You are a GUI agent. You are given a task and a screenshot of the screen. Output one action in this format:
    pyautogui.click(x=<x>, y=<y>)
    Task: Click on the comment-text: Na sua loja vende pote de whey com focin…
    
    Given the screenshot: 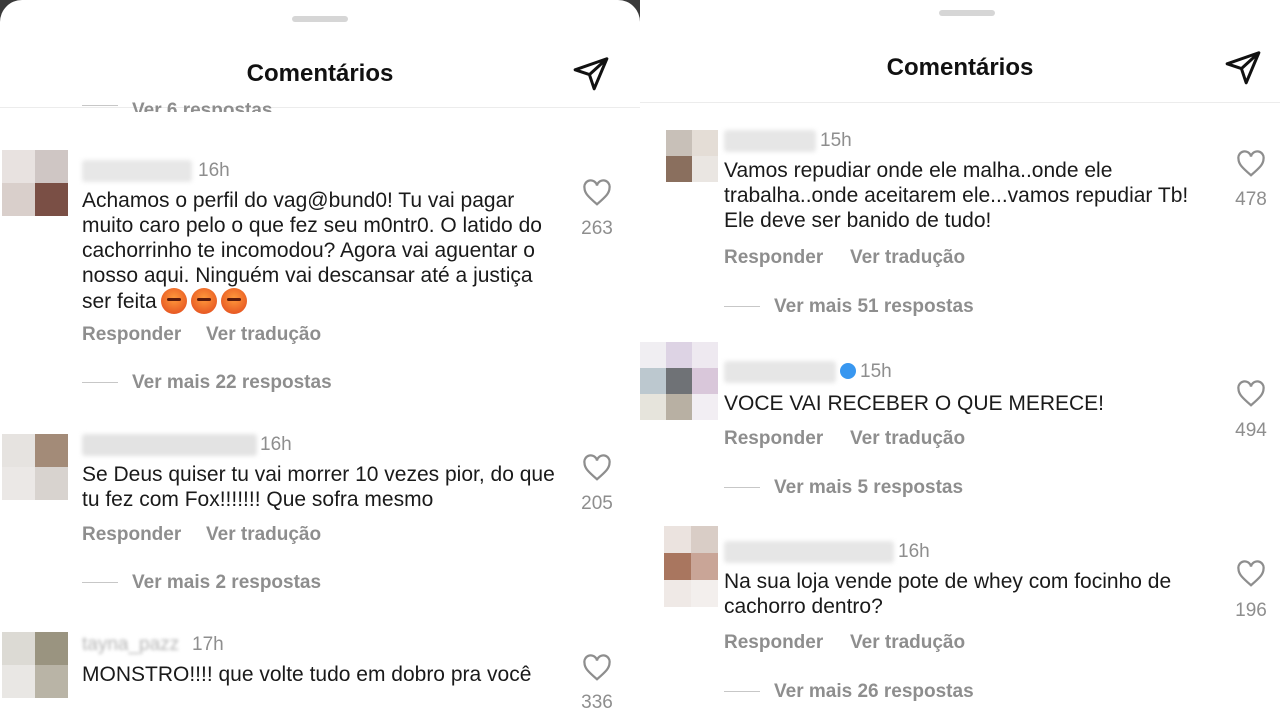 What is the action you would take?
    pyautogui.click(x=948, y=594)
    